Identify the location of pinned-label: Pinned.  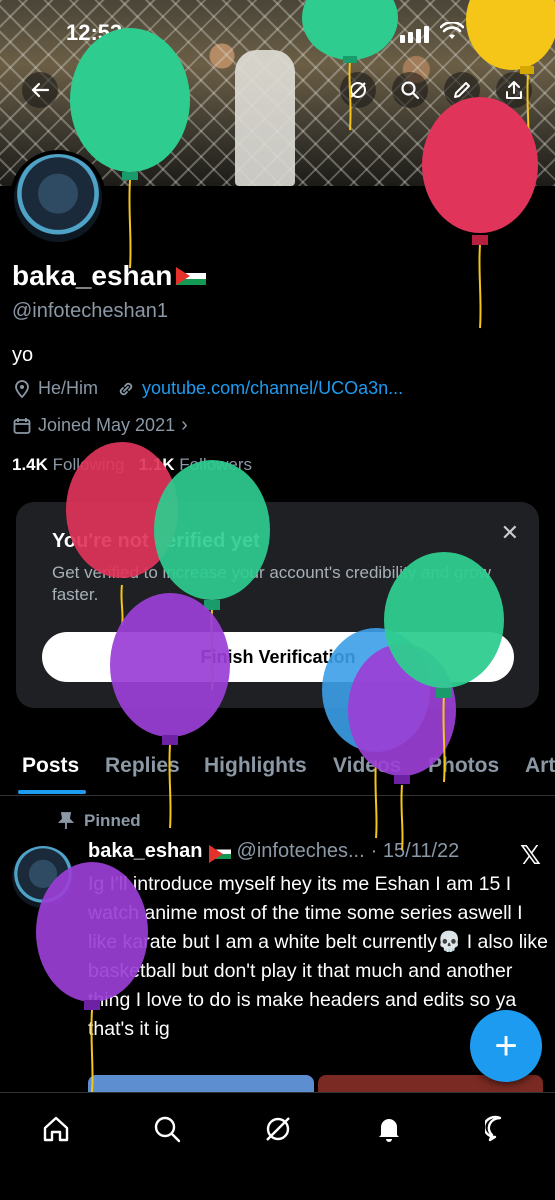
(99, 821).